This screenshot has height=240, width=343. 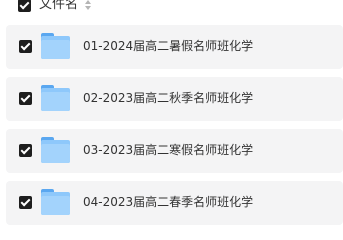 I want to click on file-name: 02-2023届高二秋季名师班化学, so click(x=168, y=98).